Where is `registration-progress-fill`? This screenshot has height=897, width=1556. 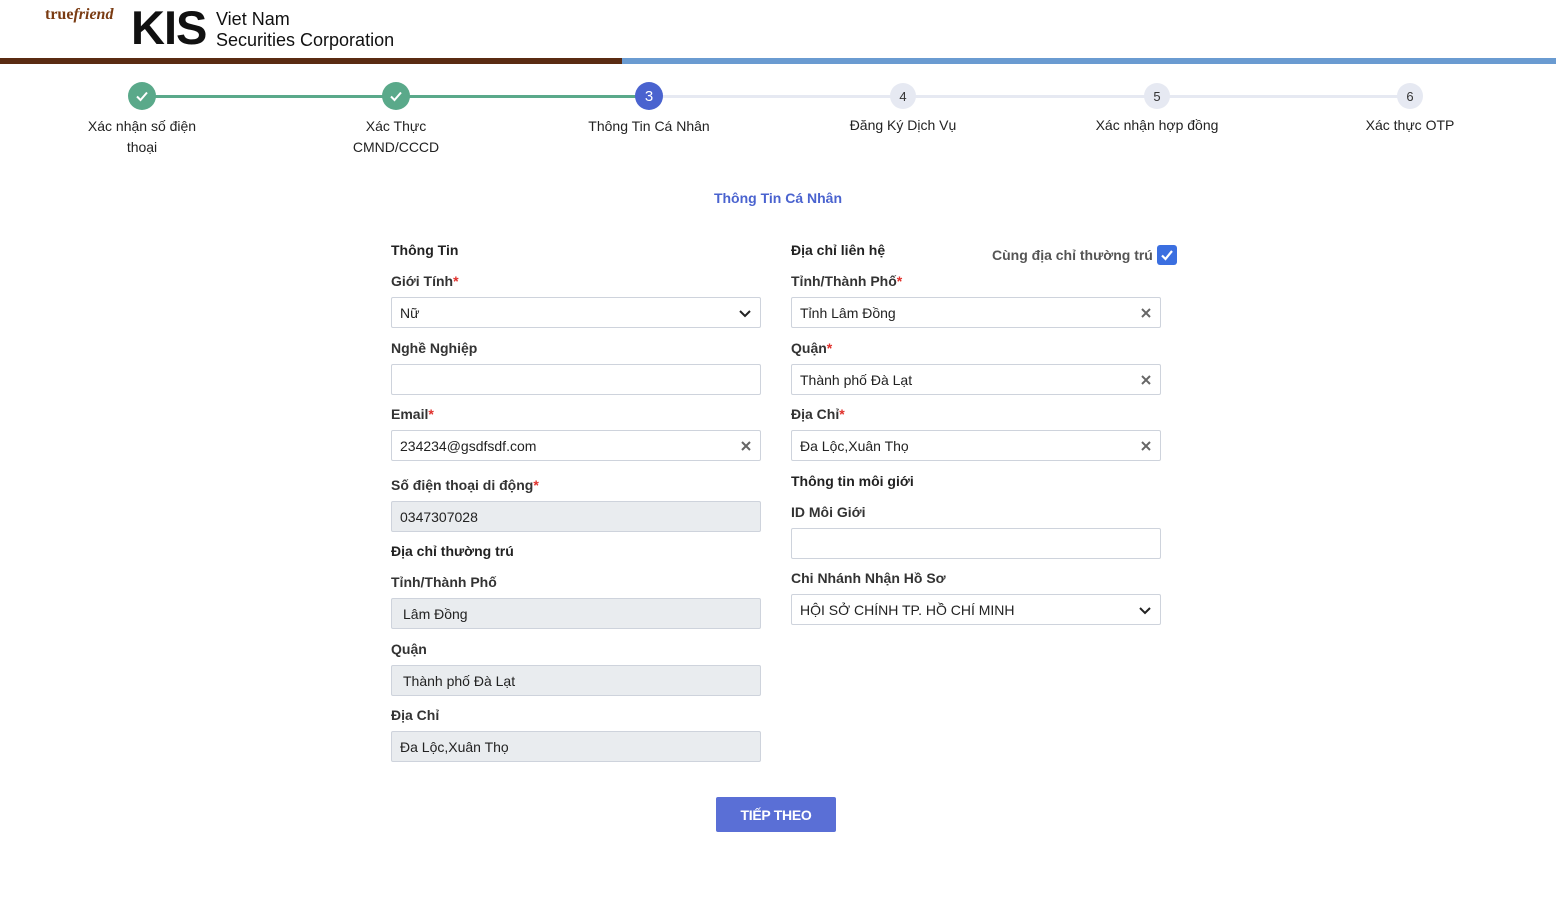
registration-progress-fill is located at coordinates (311, 61).